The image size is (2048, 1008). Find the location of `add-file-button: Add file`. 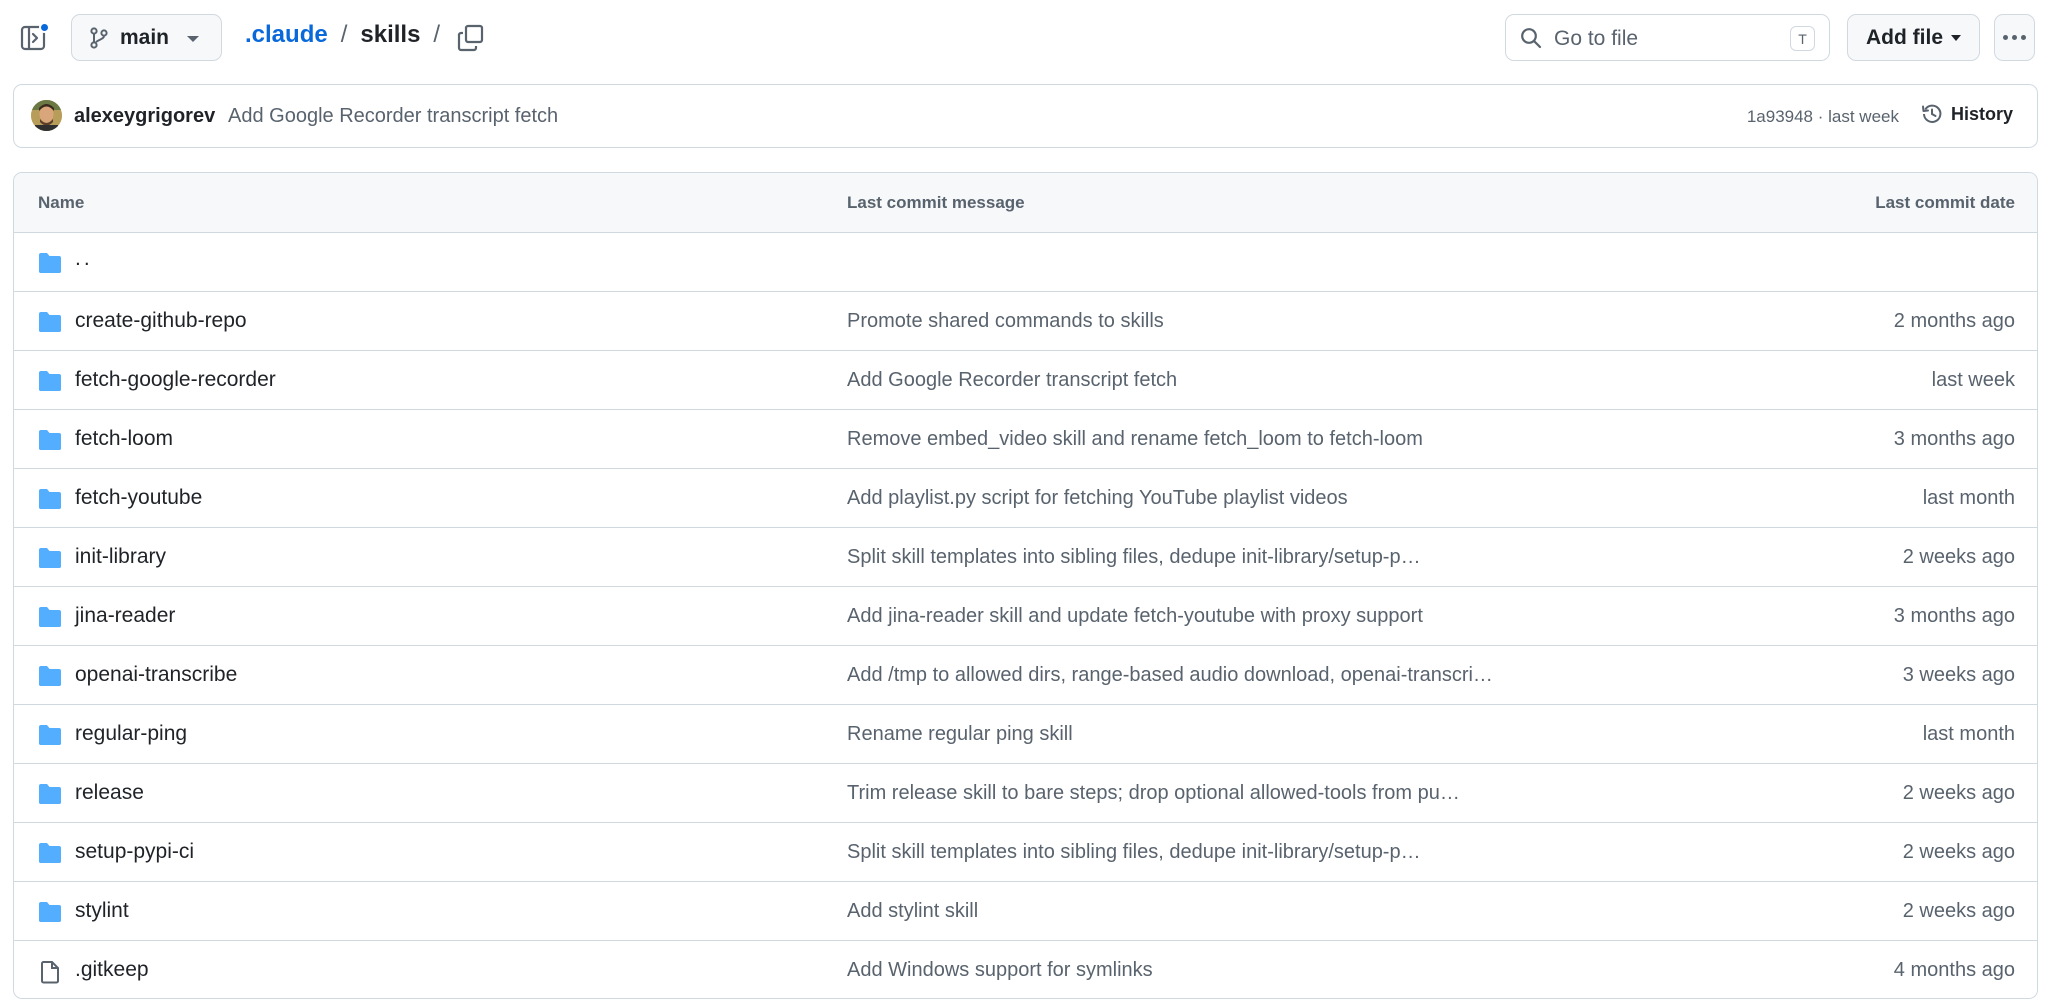

add-file-button: Add file is located at coordinates (1913, 37).